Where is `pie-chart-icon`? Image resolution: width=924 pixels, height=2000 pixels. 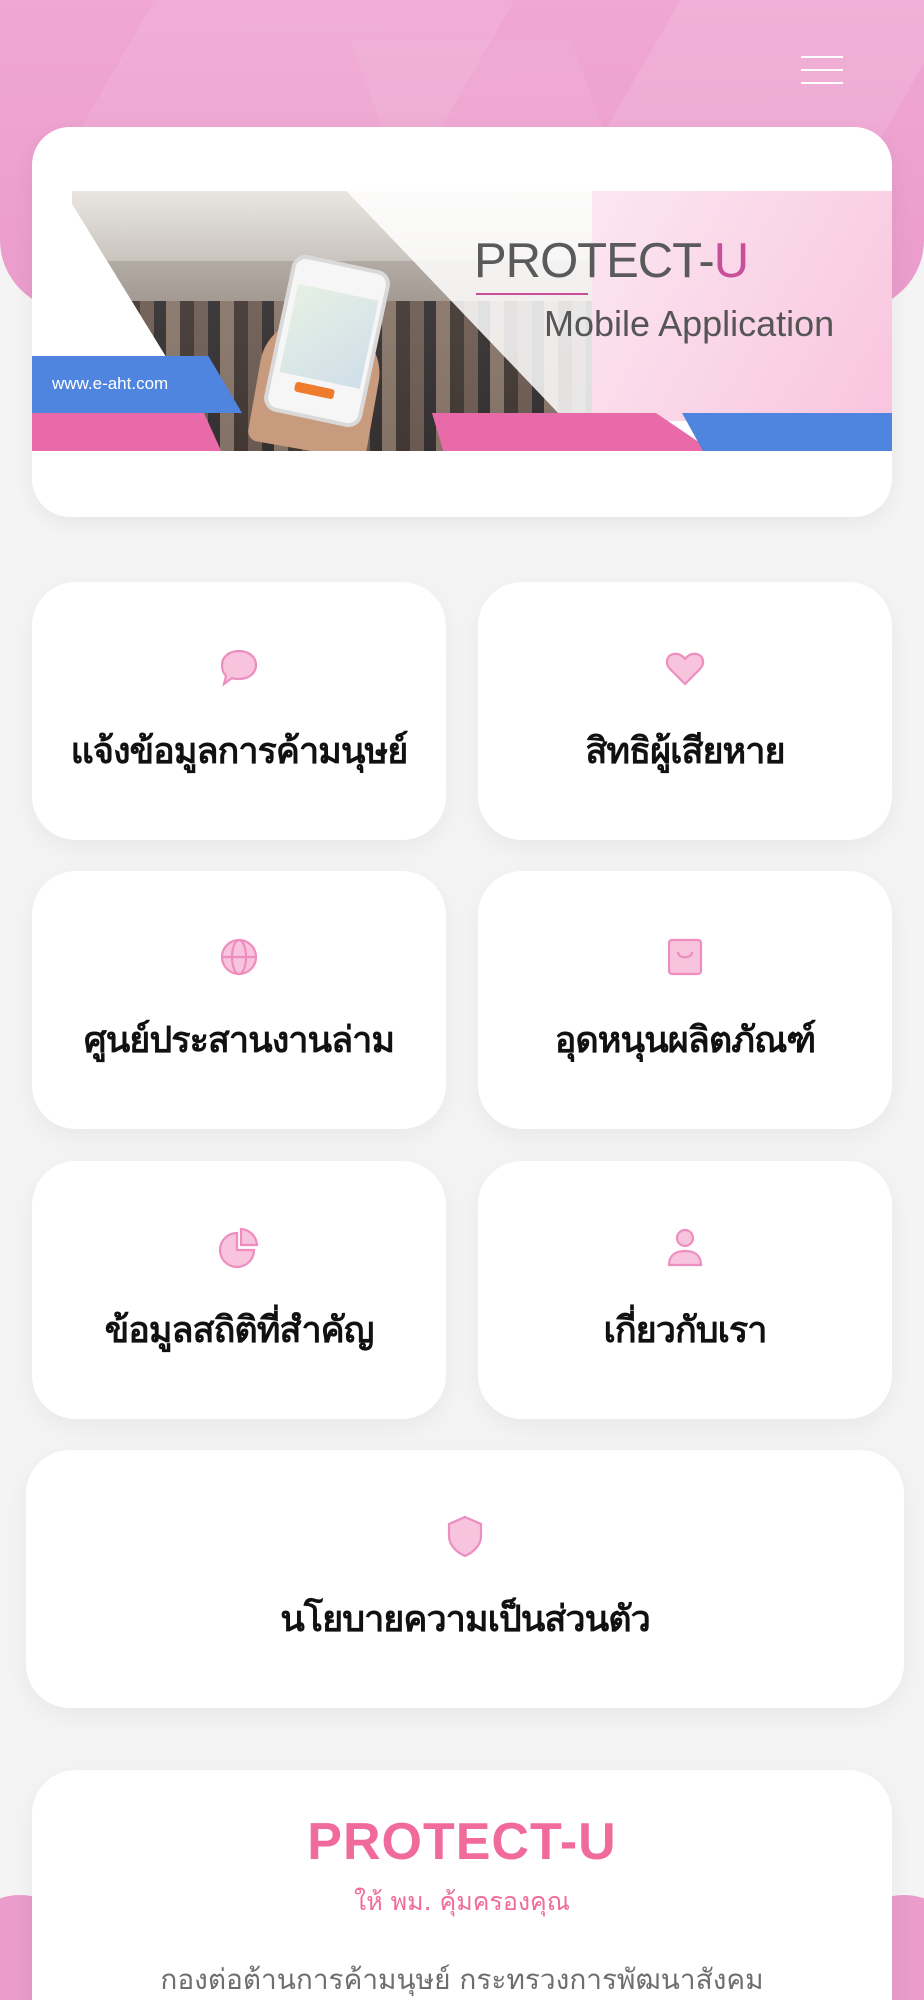 pie-chart-icon is located at coordinates (238, 1248).